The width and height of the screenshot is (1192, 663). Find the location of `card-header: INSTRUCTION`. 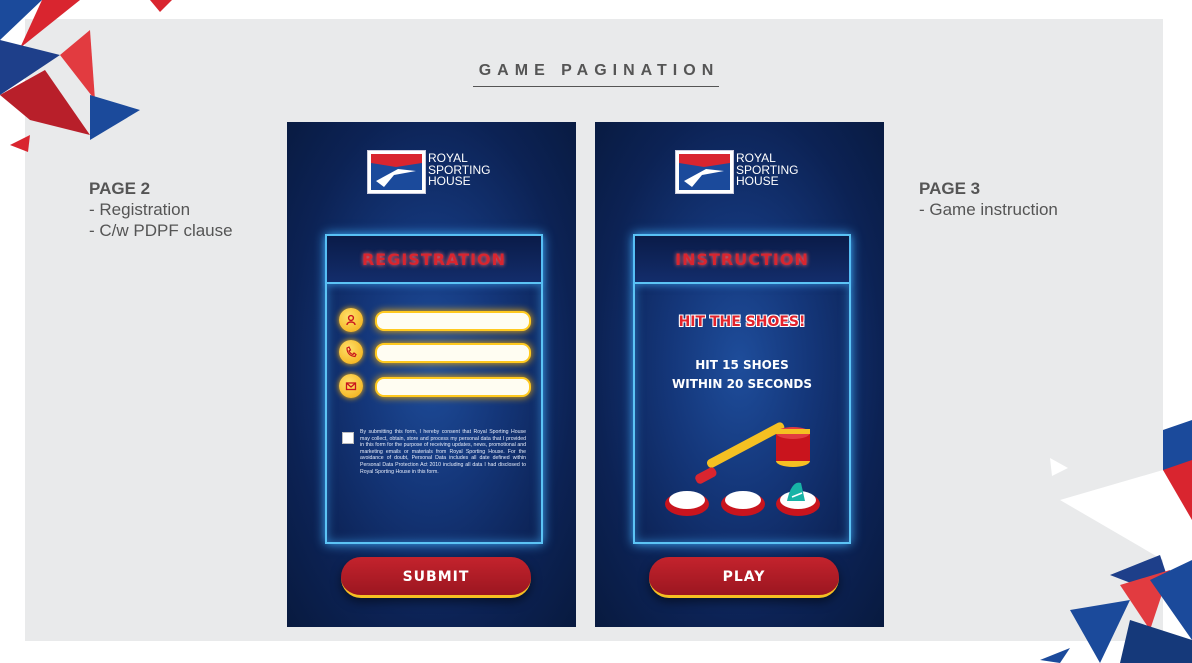

card-header: INSTRUCTION is located at coordinates (742, 260).